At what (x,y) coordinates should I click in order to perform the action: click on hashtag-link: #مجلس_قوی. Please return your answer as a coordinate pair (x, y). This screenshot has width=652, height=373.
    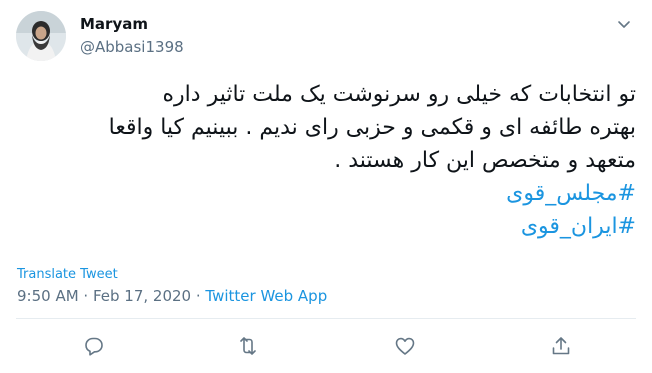
    Looking at the image, I should click on (571, 193).